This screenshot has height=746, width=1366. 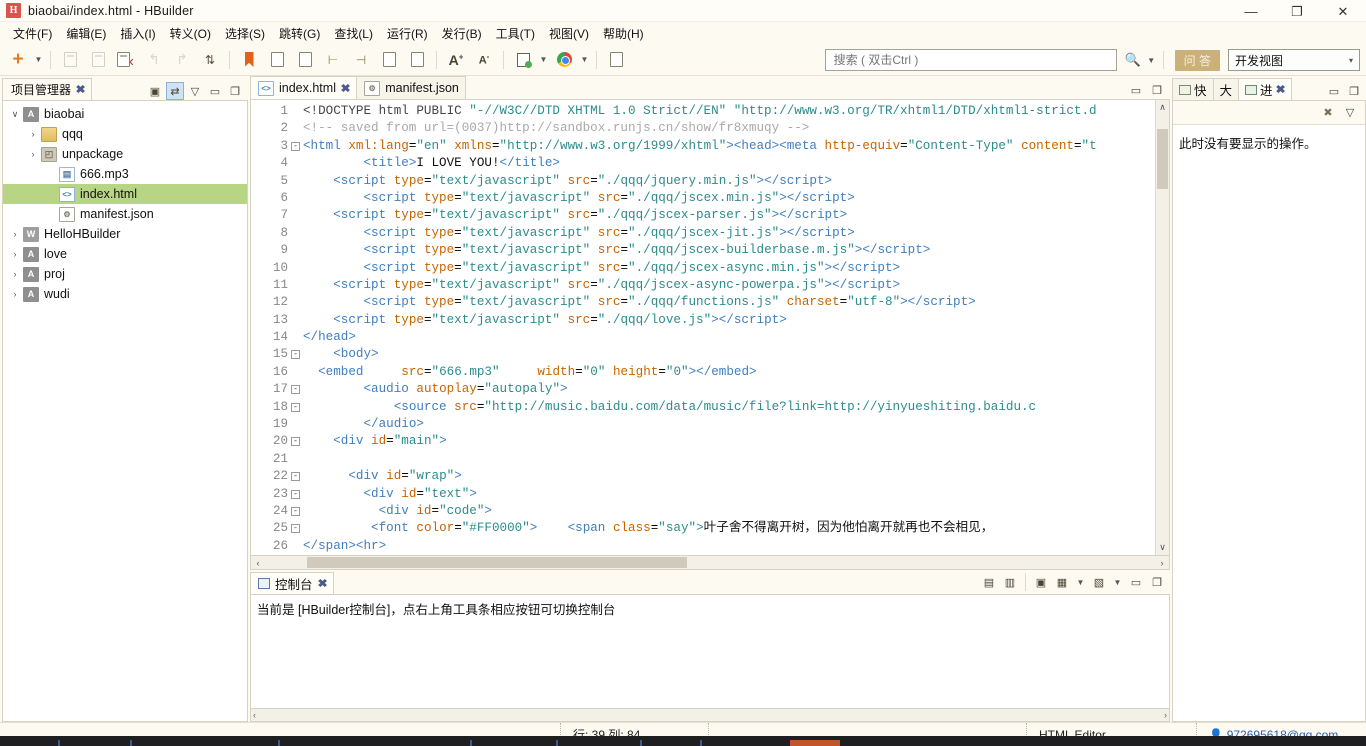 What do you see at coordinates (1328, 113) in the screenshot?
I see `cancel-operation-icon: ✖` at bounding box center [1328, 113].